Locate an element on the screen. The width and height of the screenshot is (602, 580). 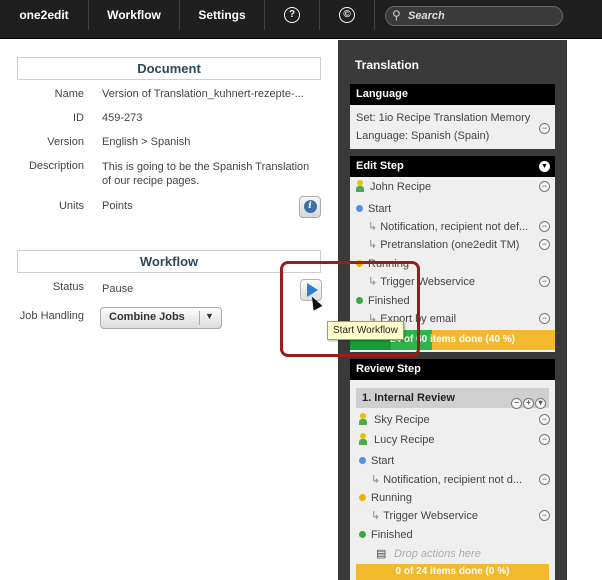
edit-start-label: Start is located at coordinates (380, 209).